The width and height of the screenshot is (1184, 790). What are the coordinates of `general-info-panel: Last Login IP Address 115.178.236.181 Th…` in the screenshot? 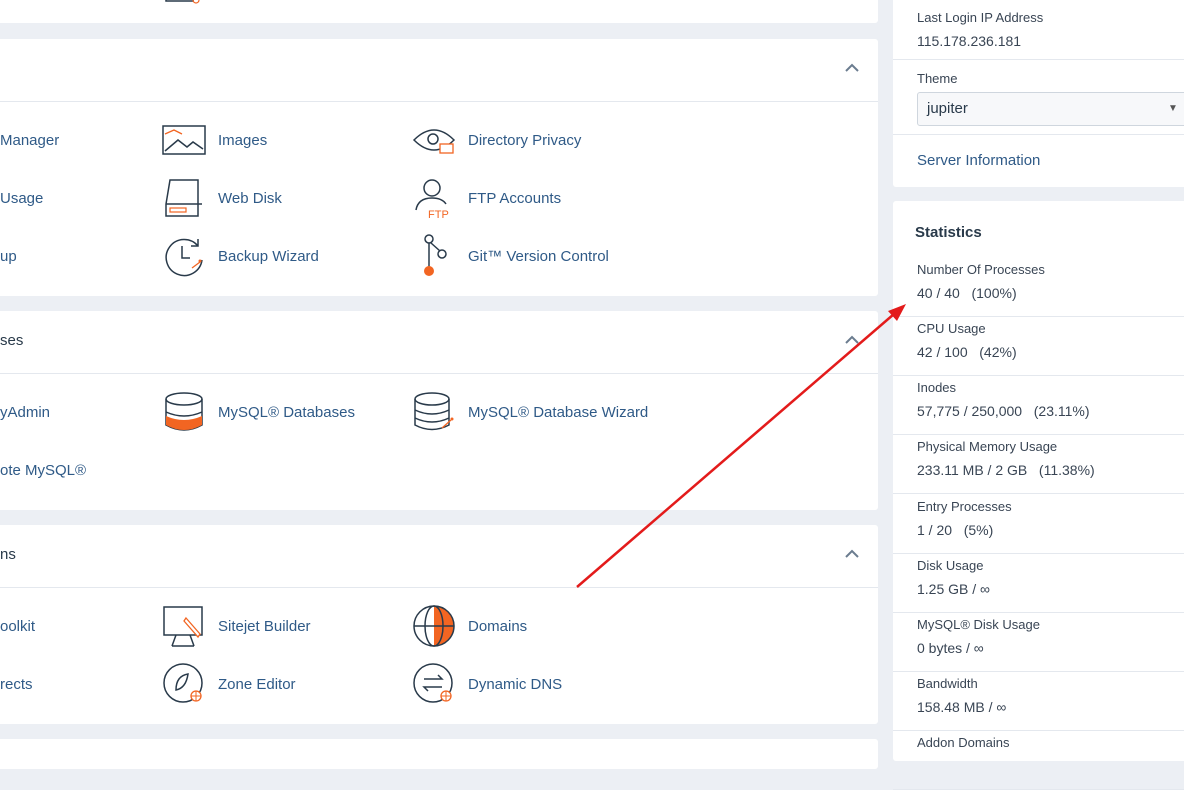 It's located at (1038, 93).